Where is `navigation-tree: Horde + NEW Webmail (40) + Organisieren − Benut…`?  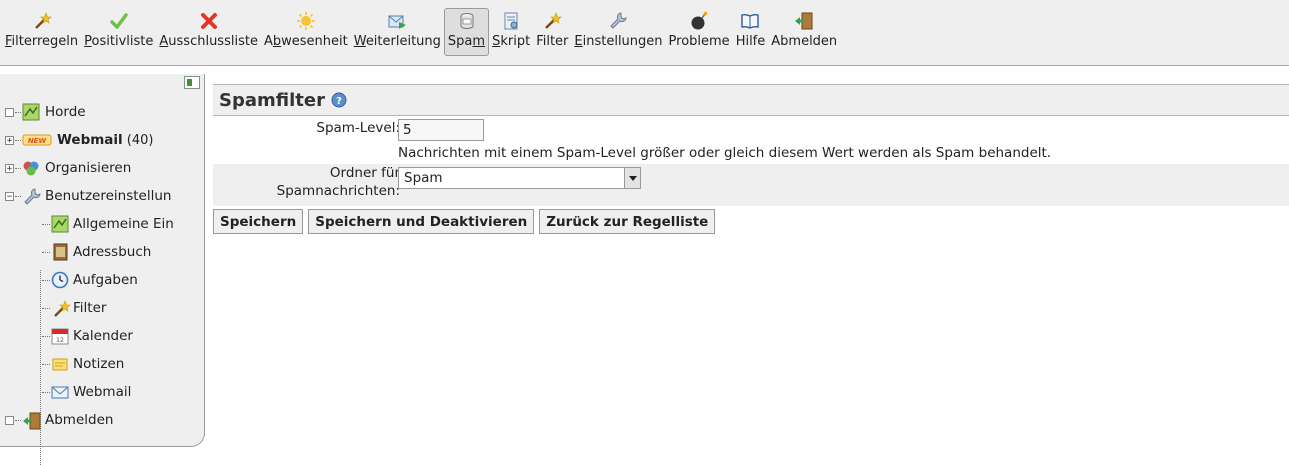 navigation-tree: Horde + NEW Webmail (40) + Organisieren − Benut… is located at coordinates (89, 266).